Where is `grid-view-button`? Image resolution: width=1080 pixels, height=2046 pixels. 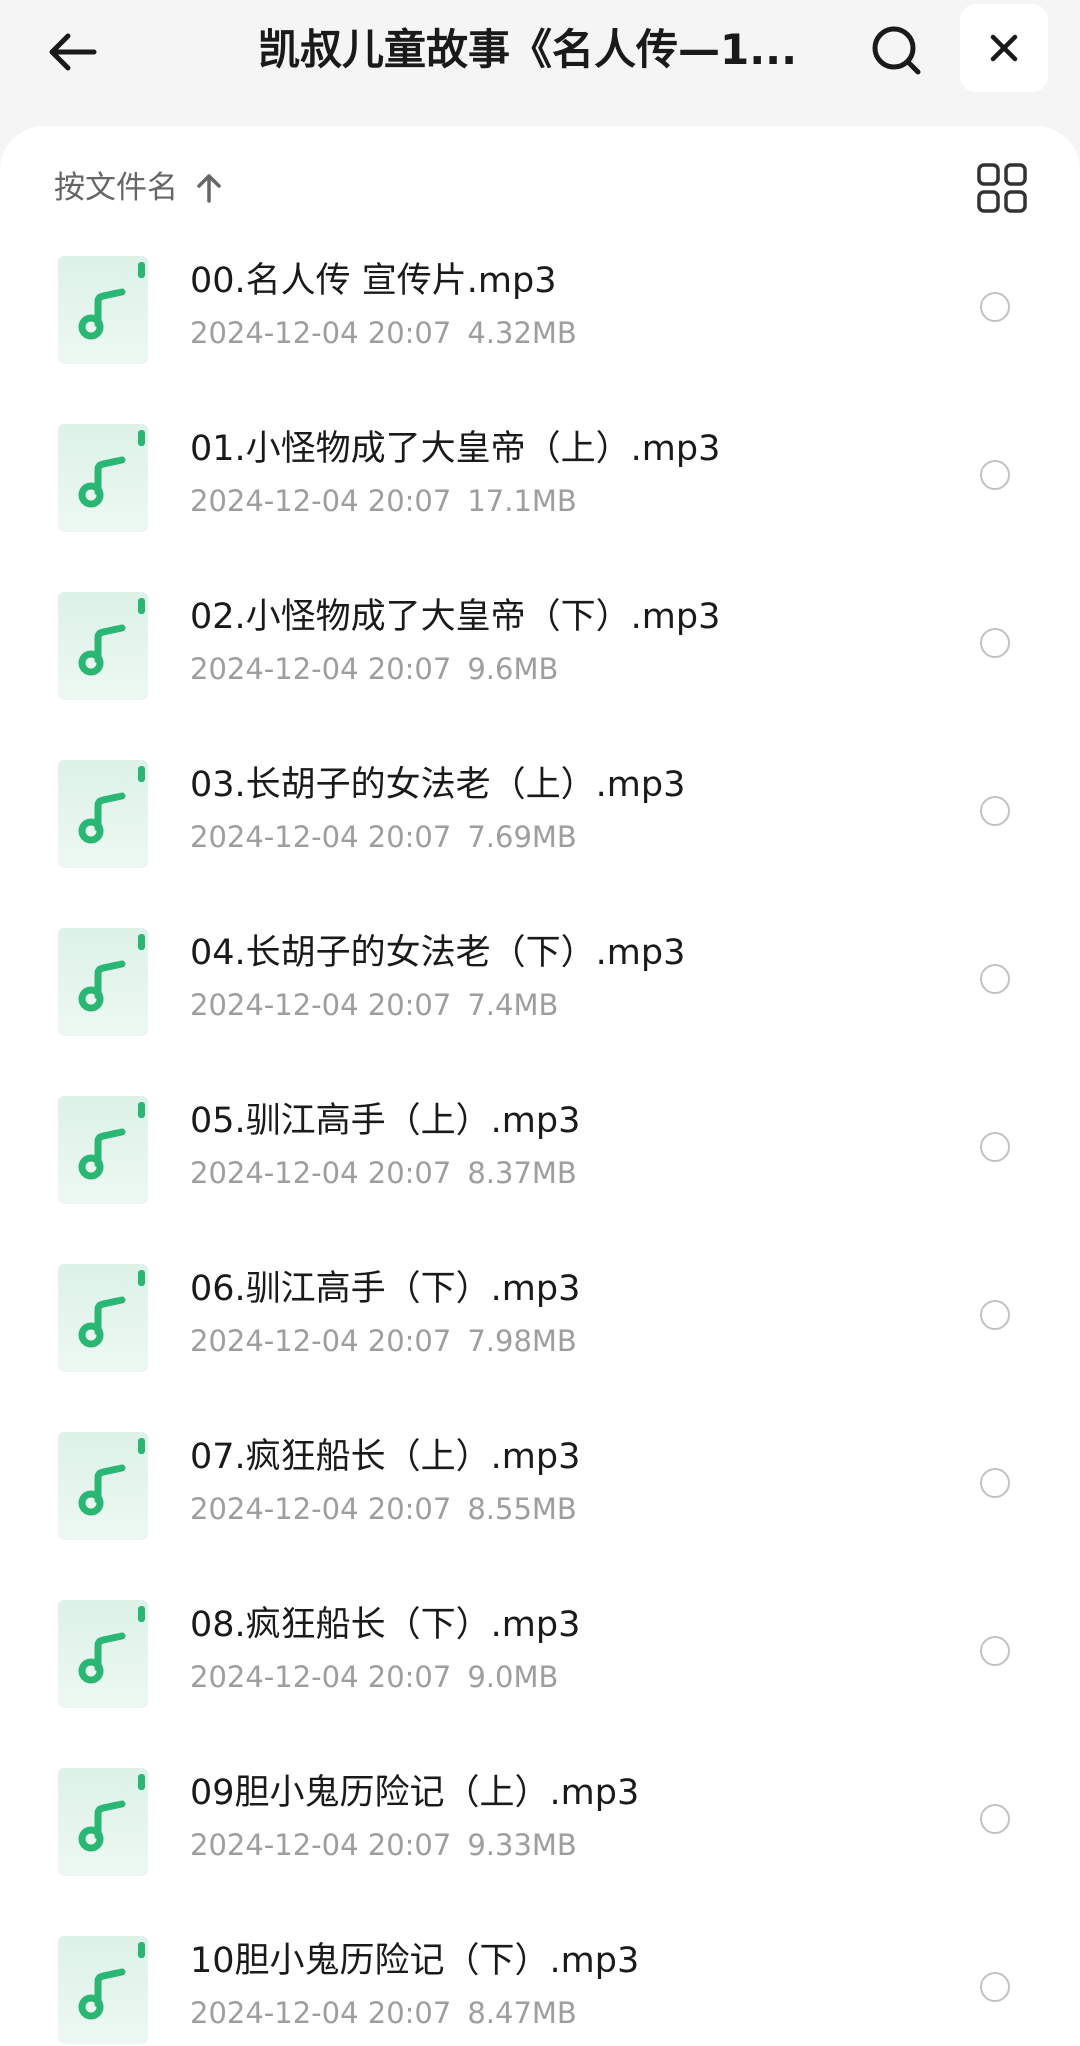
grid-view-button is located at coordinates (1002, 188).